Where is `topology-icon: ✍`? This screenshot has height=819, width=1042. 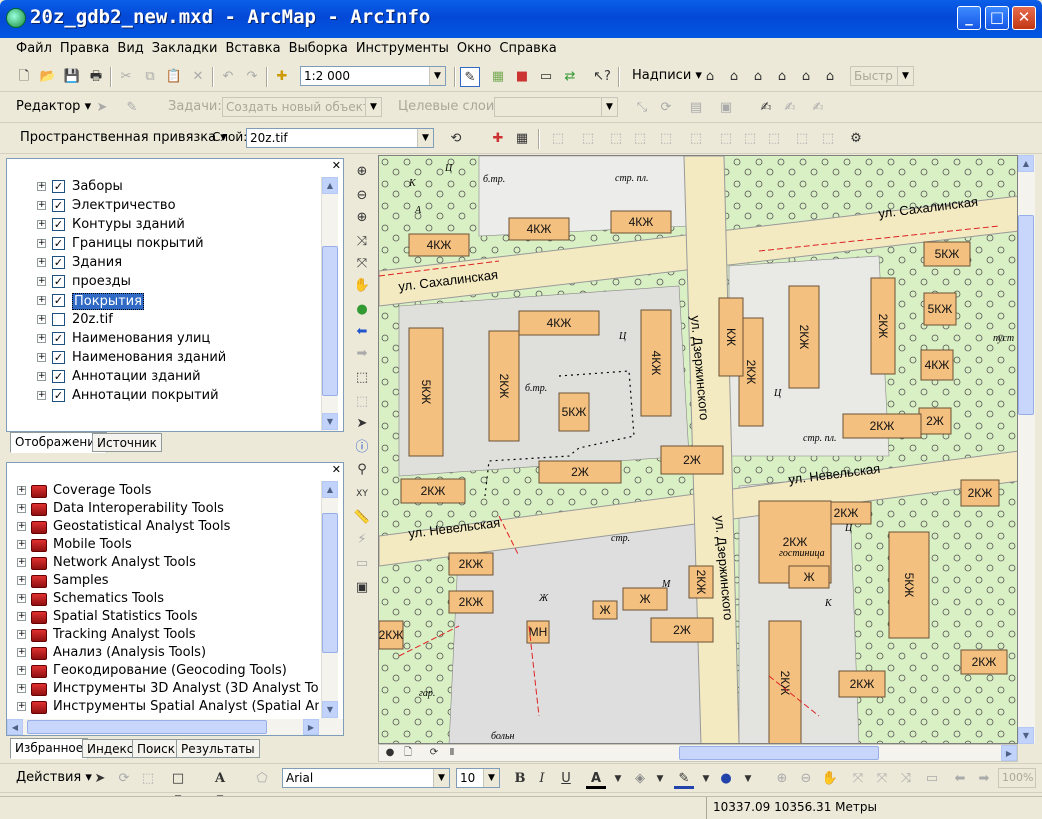 topology-icon: ✍ is located at coordinates (790, 108).